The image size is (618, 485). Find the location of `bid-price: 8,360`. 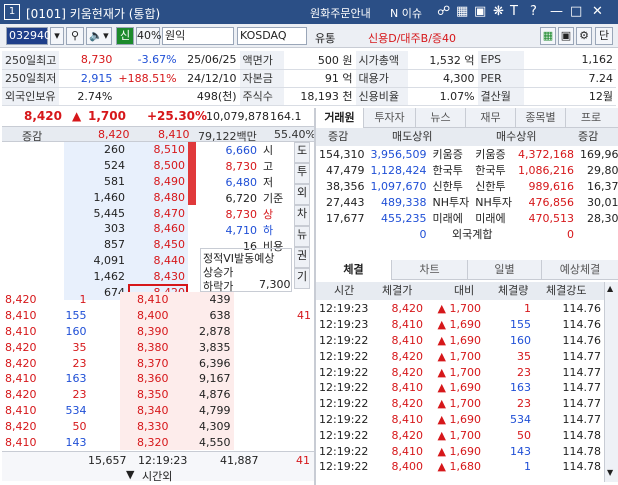

bid-price: 8,360 is located at coordinates (145, 378).